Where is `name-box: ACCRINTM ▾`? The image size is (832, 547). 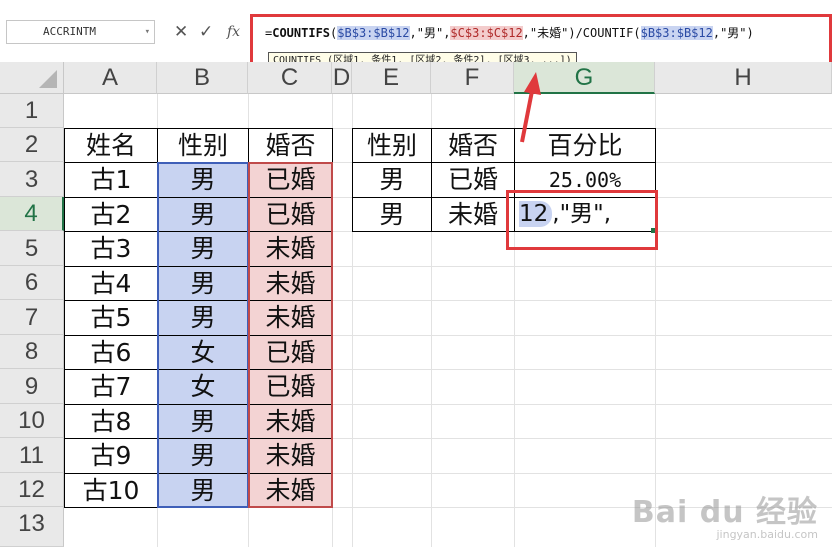
name-box: ACCRINTM ▾ is located at coordinates (80, 32).